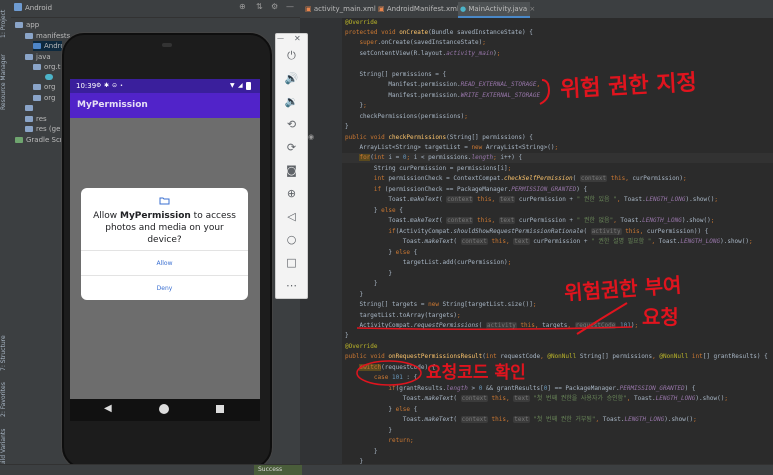 This screenshot has width=773, height=475. I want to click on package-icon, so click(37, 87).